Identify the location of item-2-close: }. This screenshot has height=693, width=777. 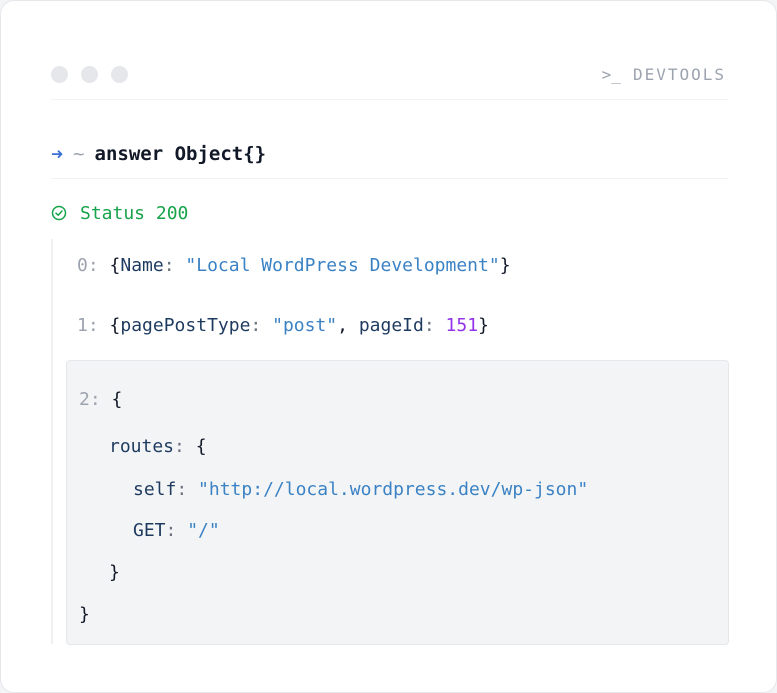
(84, 614).